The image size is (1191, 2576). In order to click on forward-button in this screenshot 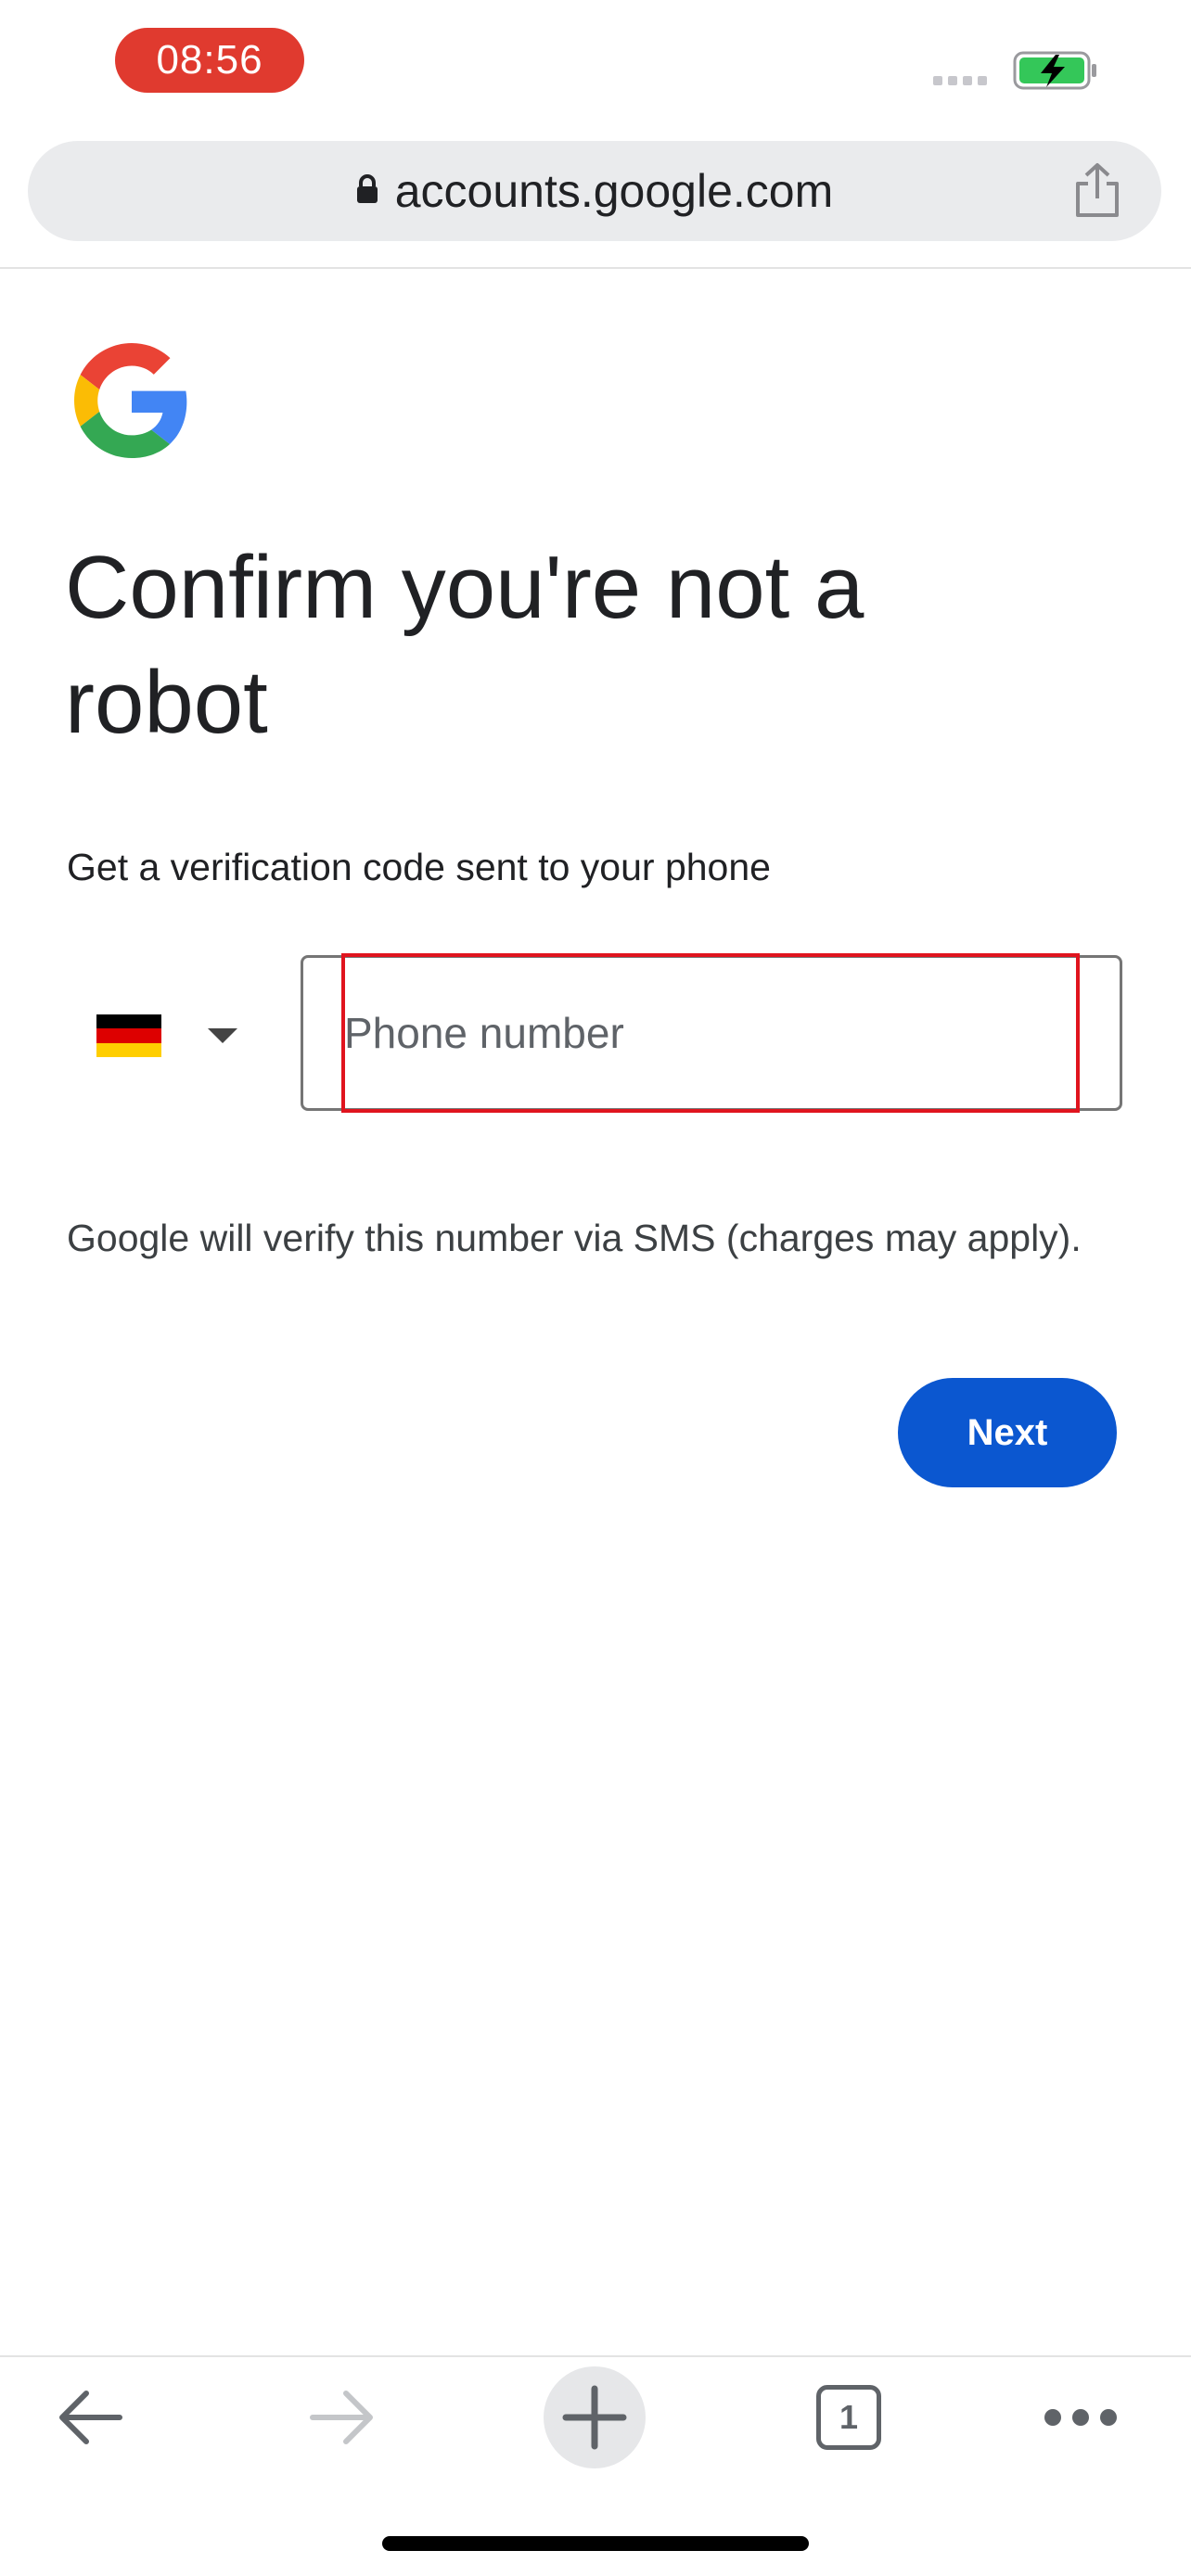, I will do `click(342, 2417)`.